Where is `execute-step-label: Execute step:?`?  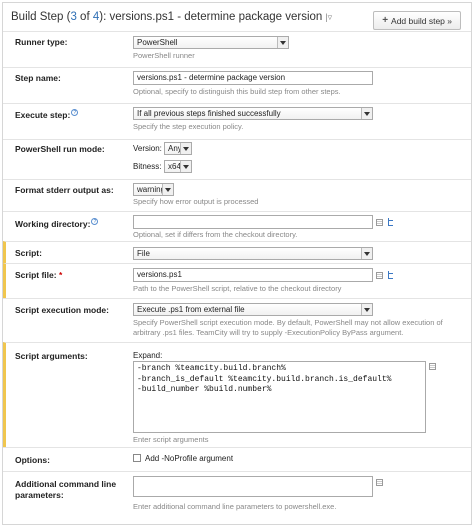 execute-step-label: Execute step:? is located at coordinates (47, 115).